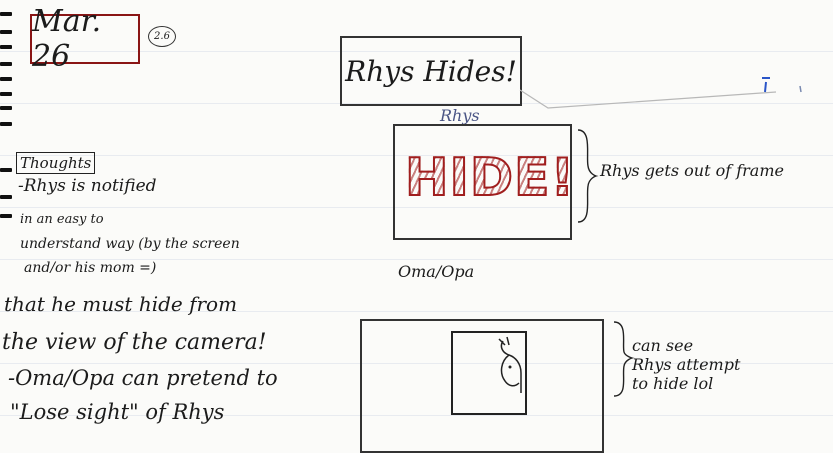 The height and width of the screenshot is (453, 833). Describe the element at coordinates (588, 176) in the screenshot. I see `brace-right-icon` at that location.